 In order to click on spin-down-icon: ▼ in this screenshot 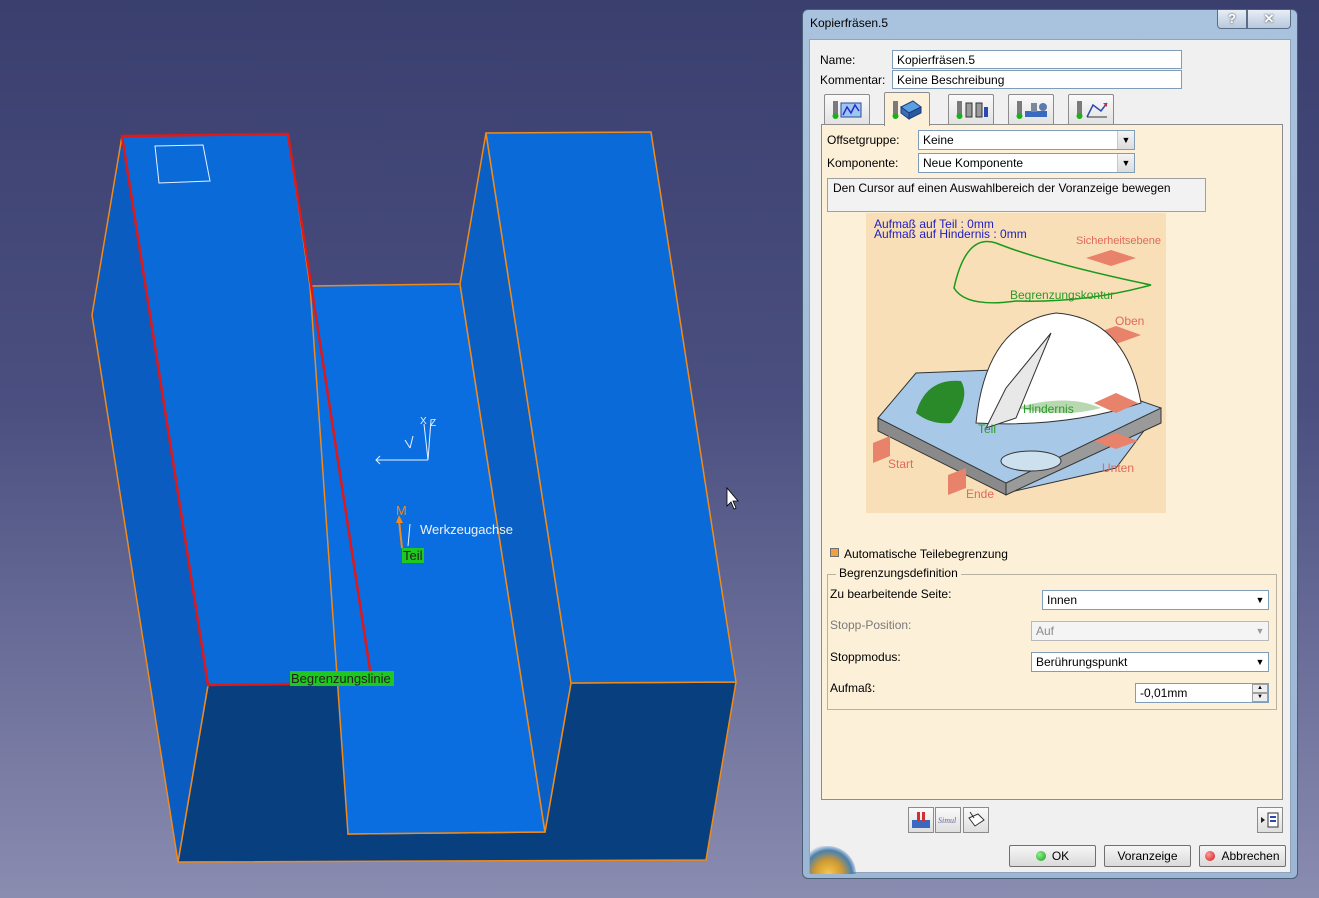, I will do `click(1260, 697)`.